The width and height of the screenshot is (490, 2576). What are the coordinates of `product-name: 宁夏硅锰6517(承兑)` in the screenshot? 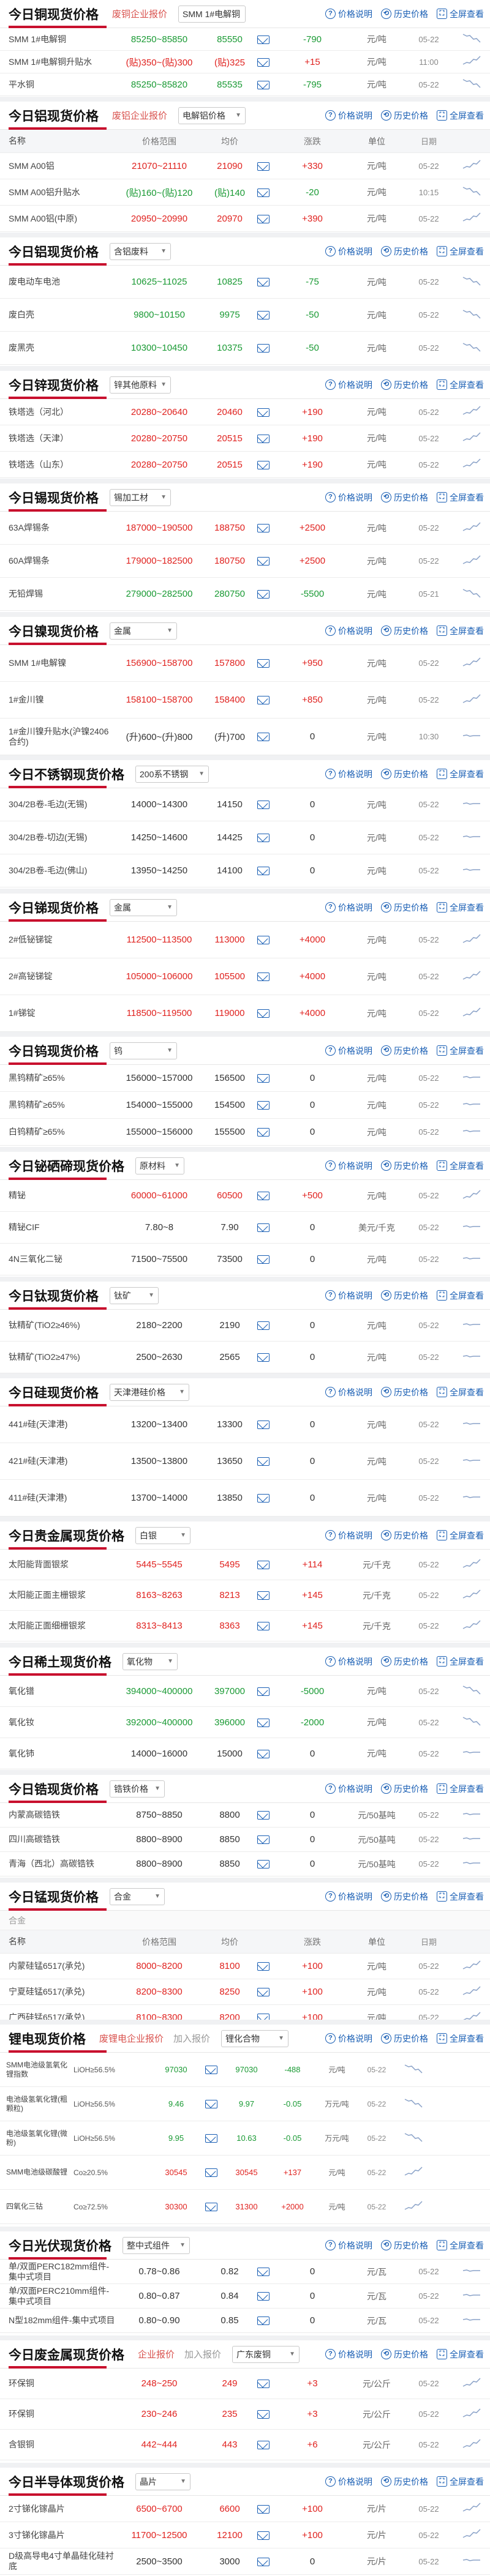 It's located at (58, 1992).